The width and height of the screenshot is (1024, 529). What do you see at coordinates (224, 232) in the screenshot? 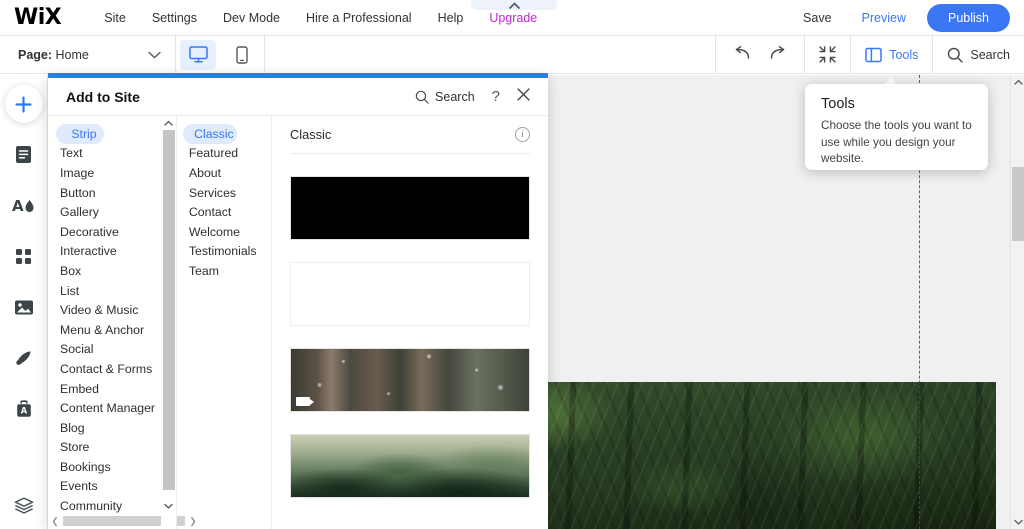
I see `subcategory-item-welcome: Welcome` at bounding box center [224, 232].